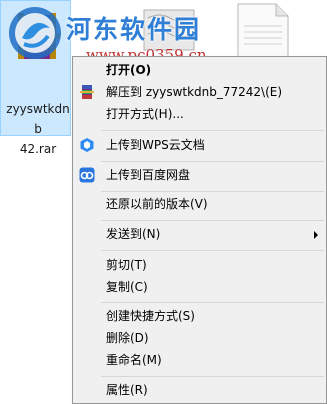  Describe the element at coordinates (199, 70) in the screenshot. I see `menu-item-open: 打开(O)` at that location.